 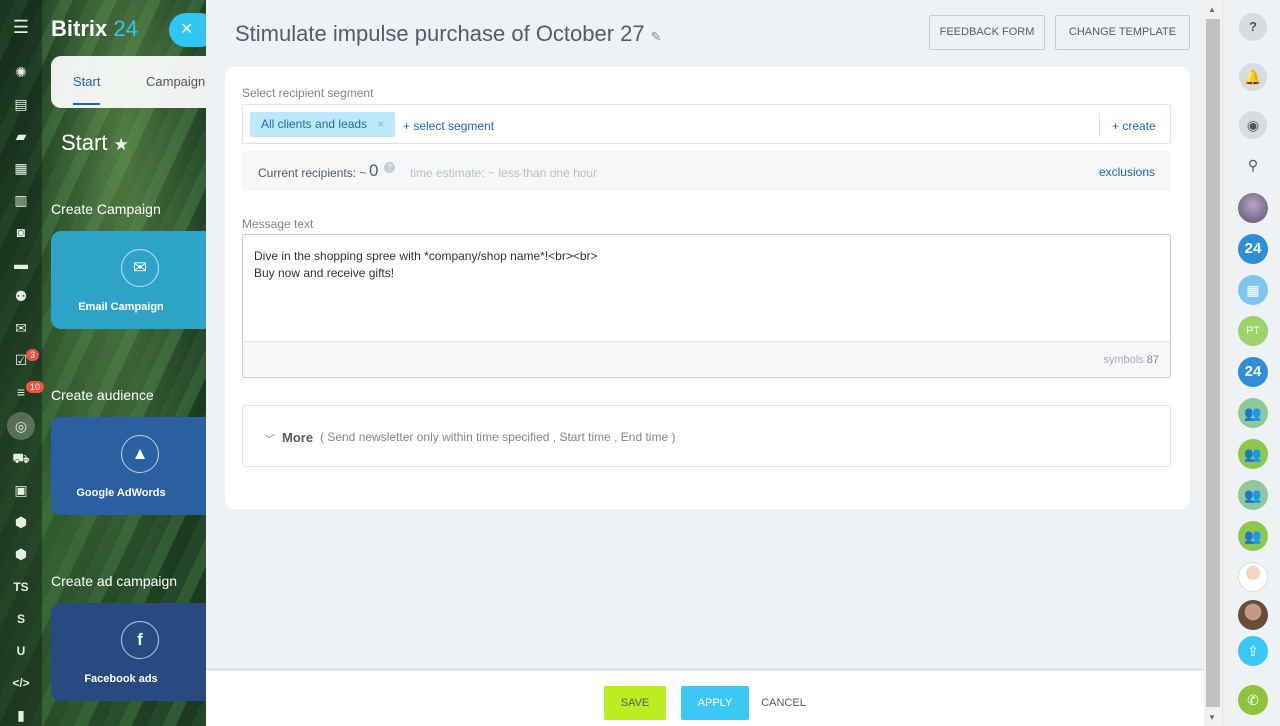 What do you see at coordinates (297, 437) in the screenshot?
I see `more-label: More` at bounding box center [297, 437].